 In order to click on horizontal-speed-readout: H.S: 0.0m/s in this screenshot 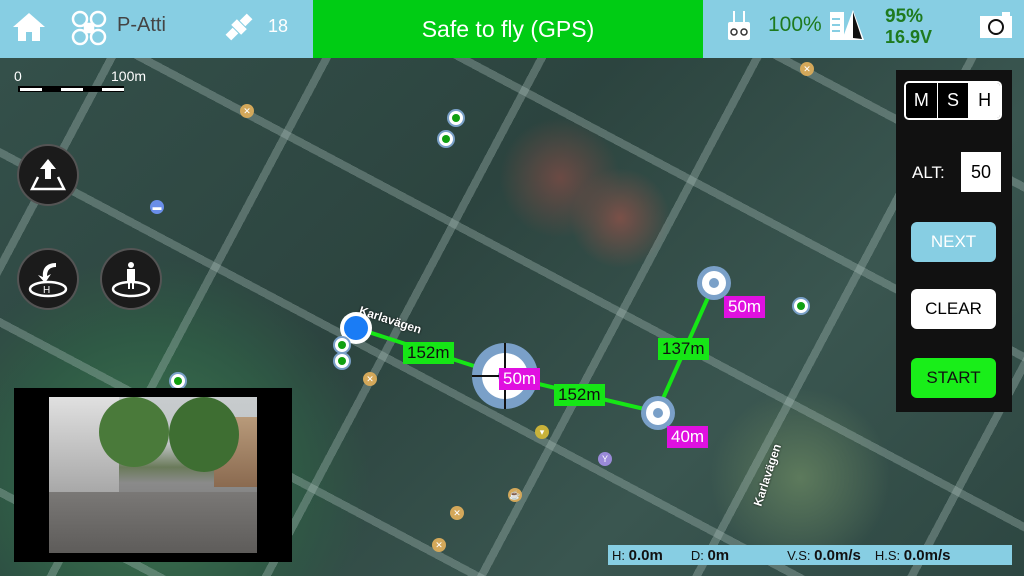, I will do `click(912, 555)`.